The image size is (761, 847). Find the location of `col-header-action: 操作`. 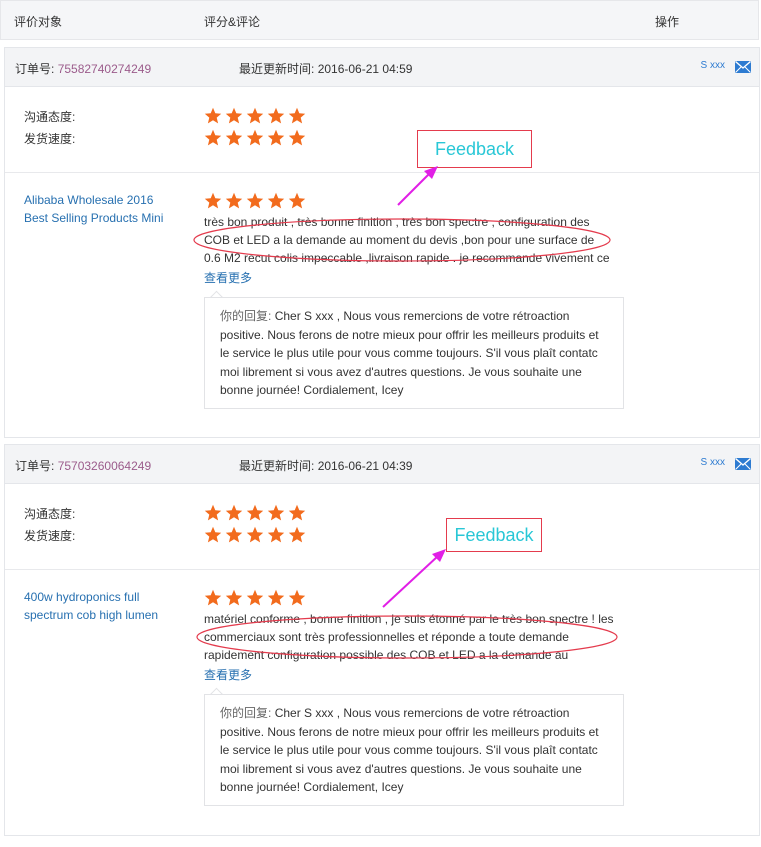

col-header-action: 操作 is located at coordinates (667, 22).